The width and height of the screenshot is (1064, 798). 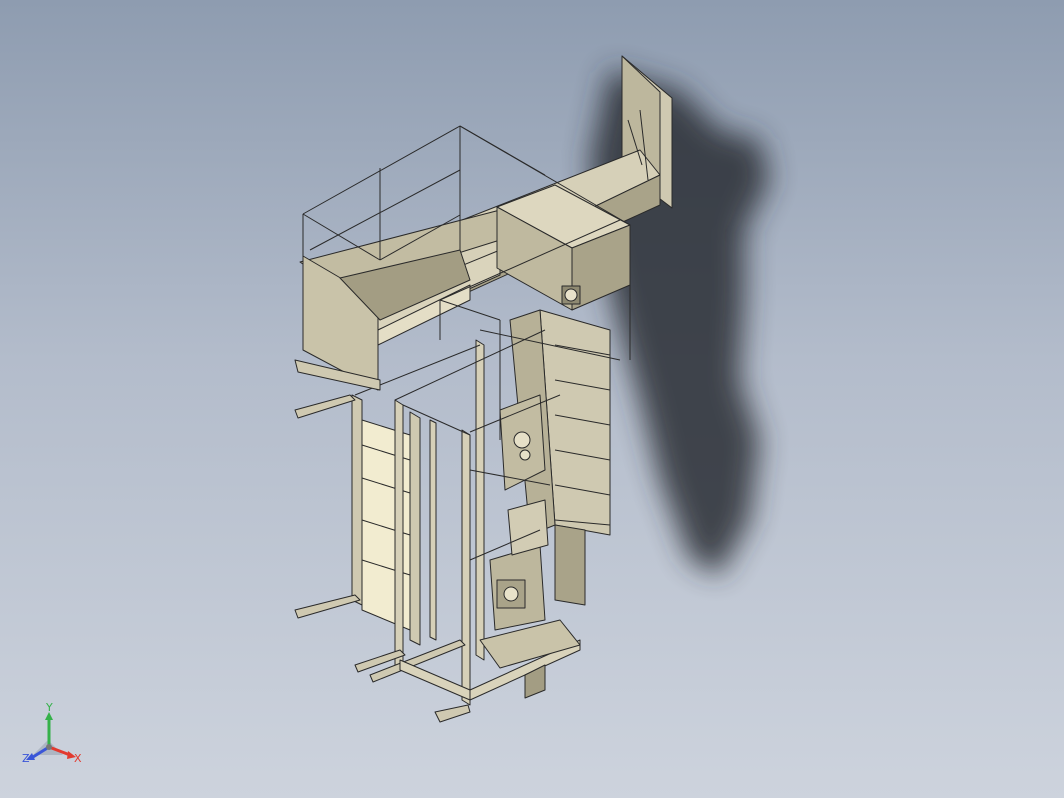 I want to click on model-shadow, so click(x=680, y=322).